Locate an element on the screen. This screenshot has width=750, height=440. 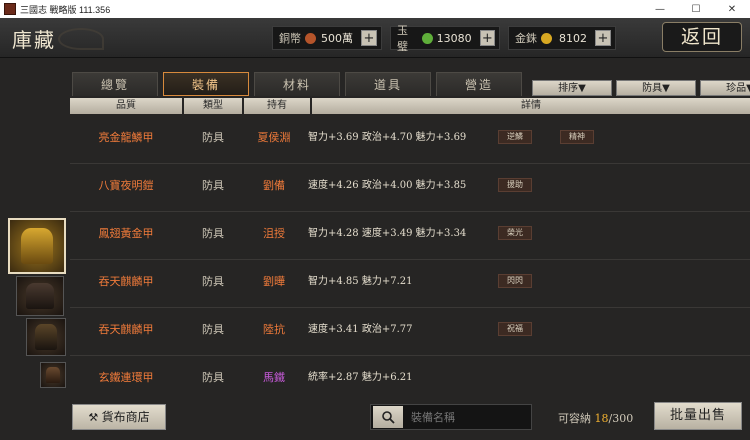
add-gold-button: + is located at coordinates (603, 38).